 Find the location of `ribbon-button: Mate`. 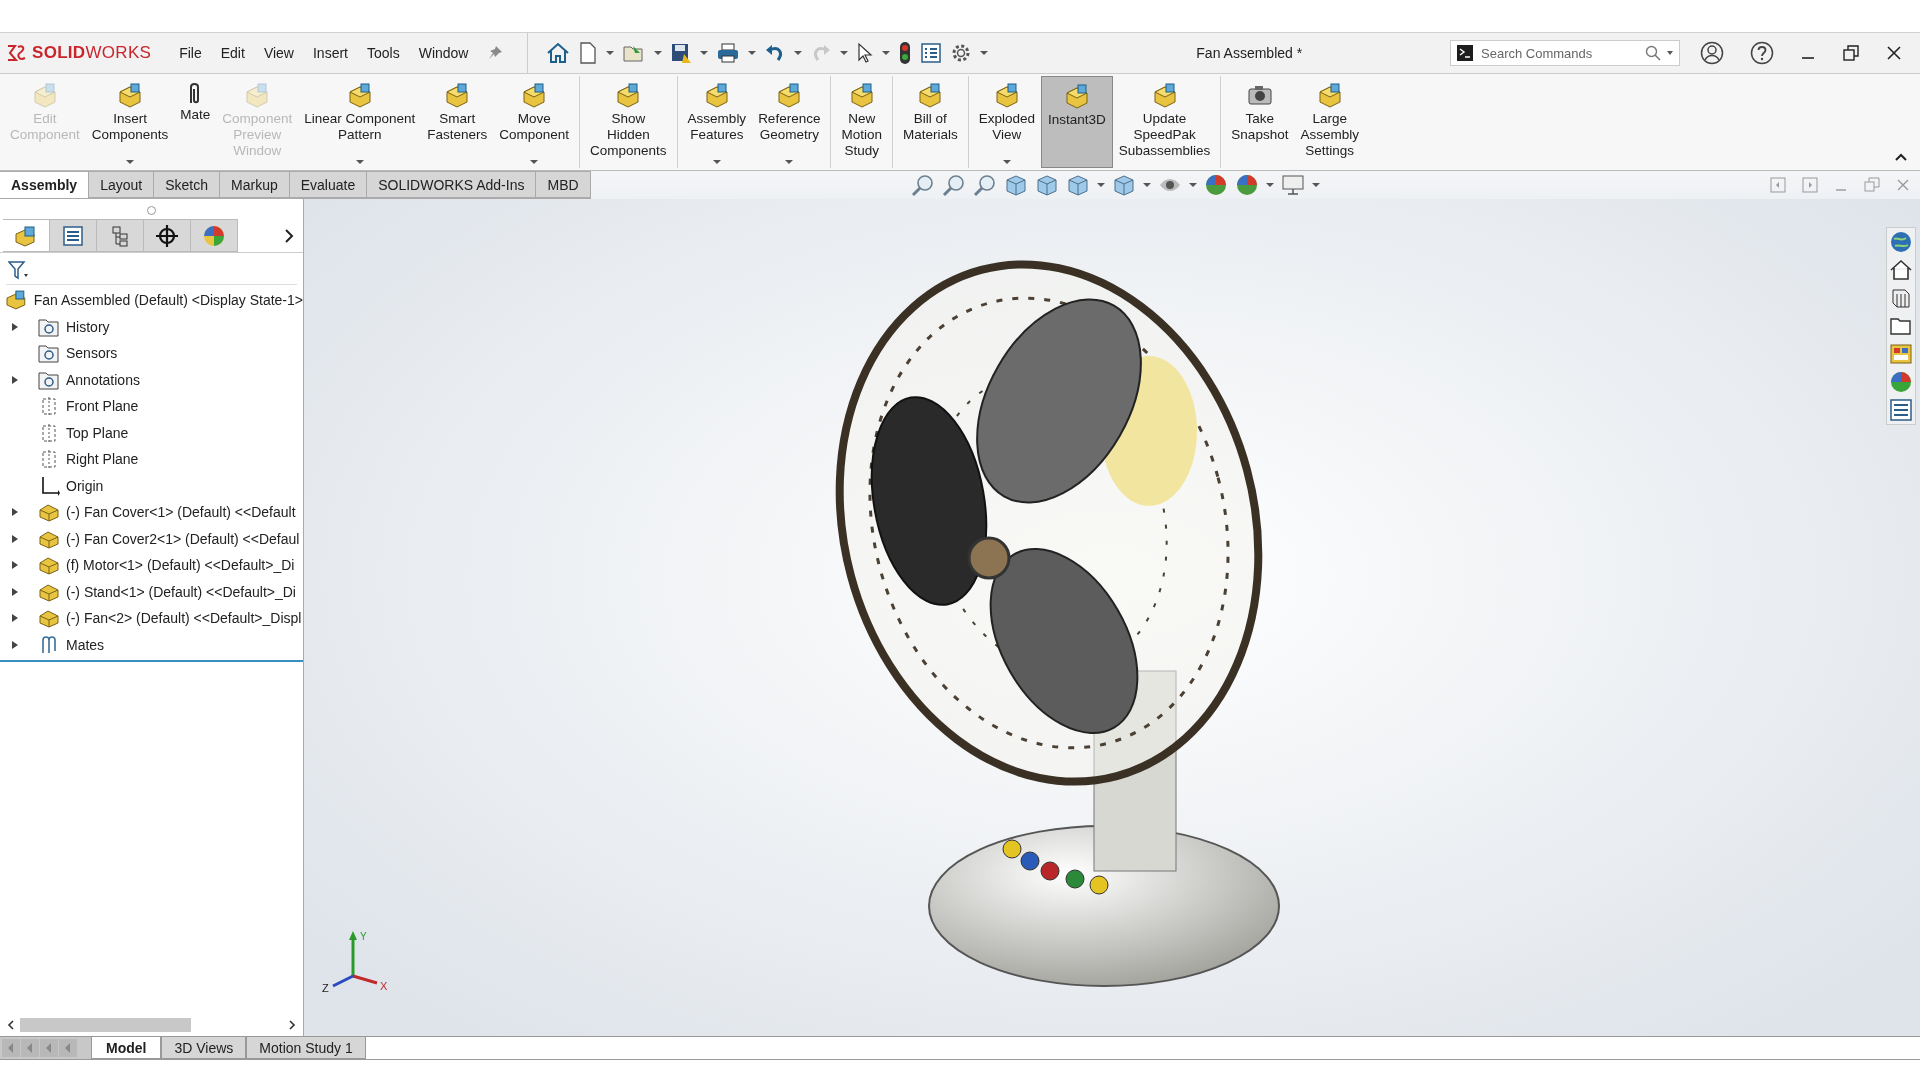

ribbon-button: Mate is located at coordinates (195, 122).